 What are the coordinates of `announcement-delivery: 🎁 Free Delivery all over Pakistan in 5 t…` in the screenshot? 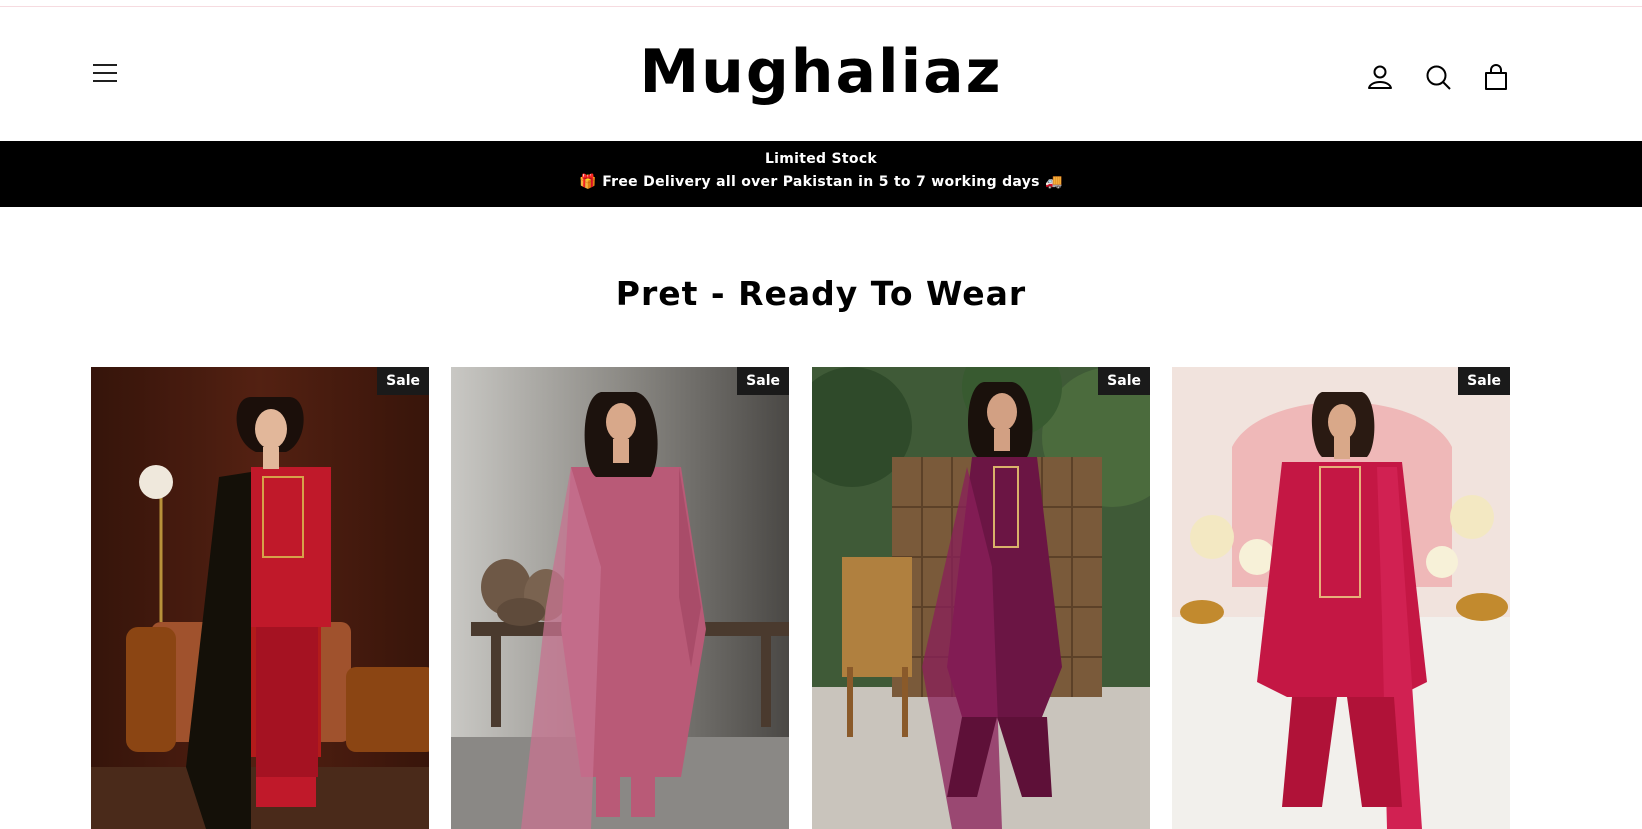 It's located at (821, 182).